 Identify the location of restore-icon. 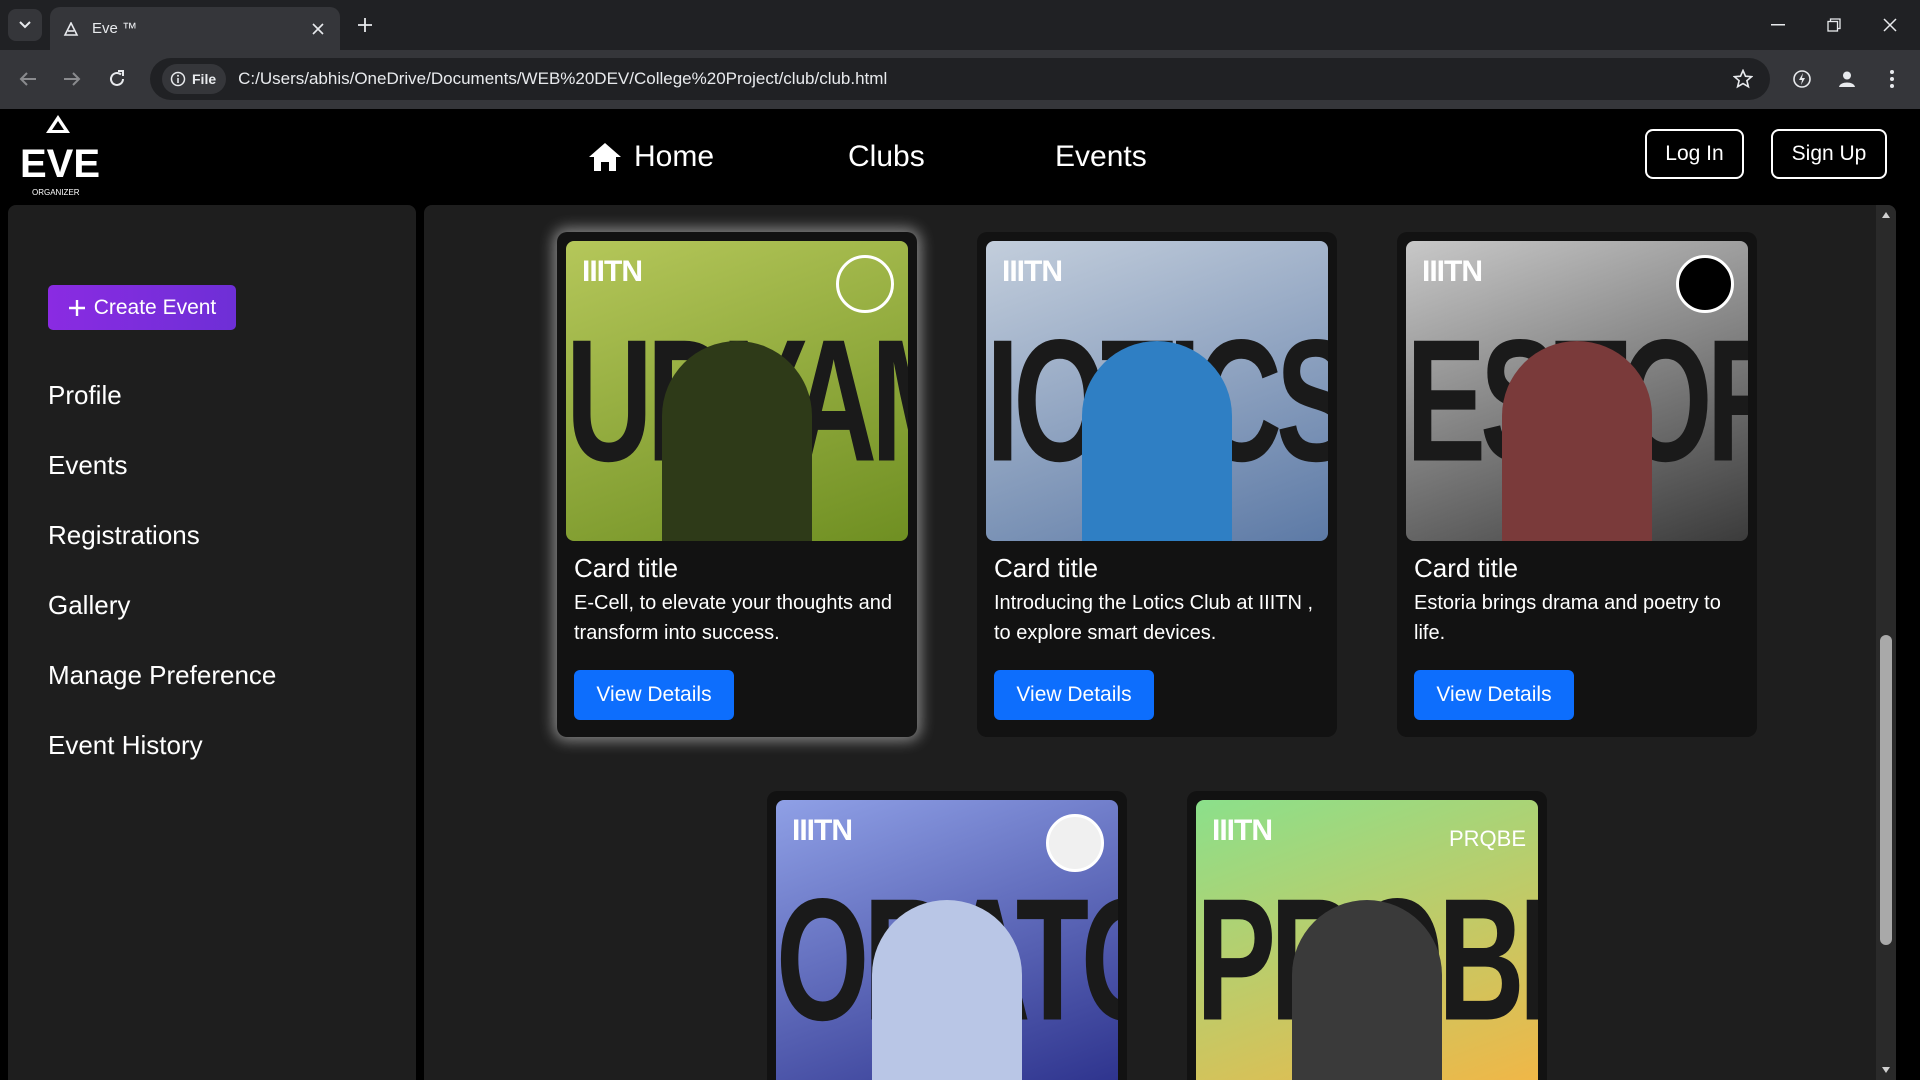
(1834, 25).